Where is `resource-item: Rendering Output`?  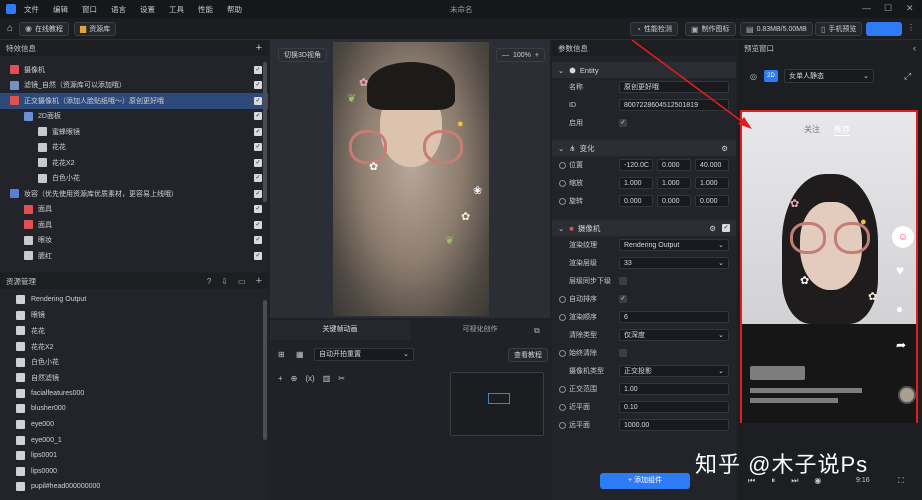
resource-item: Rendering Output is located at coordinates (134, 300).